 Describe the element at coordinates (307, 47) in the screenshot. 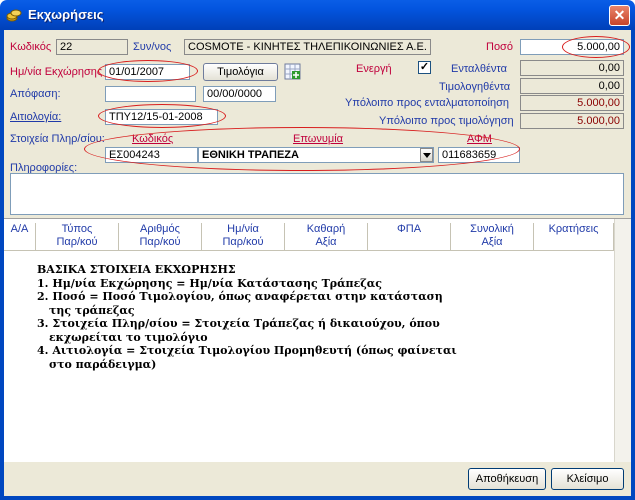

I see `synvos-field: COSMOTE - ΚΙΝΗΤΕΣ ΤΗΛΕΠΙΚΟΙΝΩΝΙΕΣ Α.Ε.` at that location.